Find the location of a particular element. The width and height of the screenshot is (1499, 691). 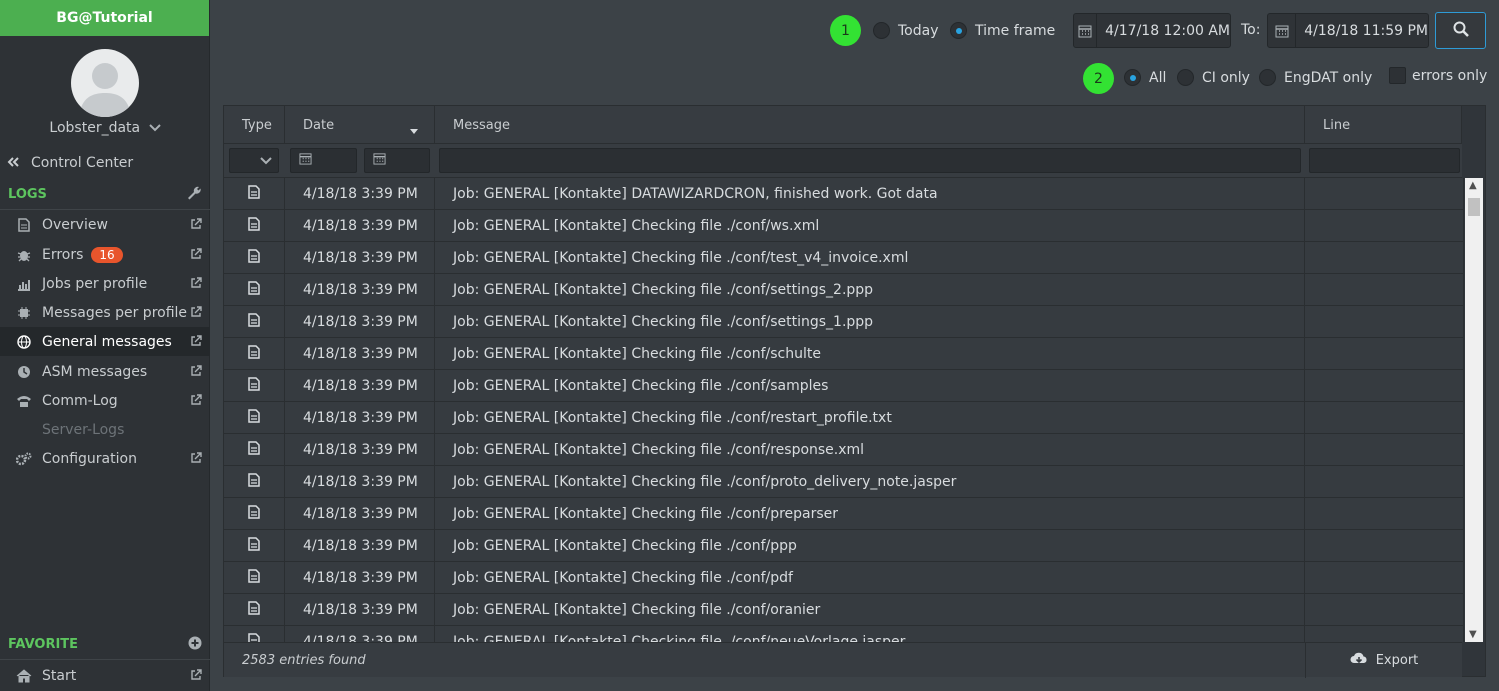

radio-engdat-only-label: EngDAT only is located at coordinates (1328, 77).